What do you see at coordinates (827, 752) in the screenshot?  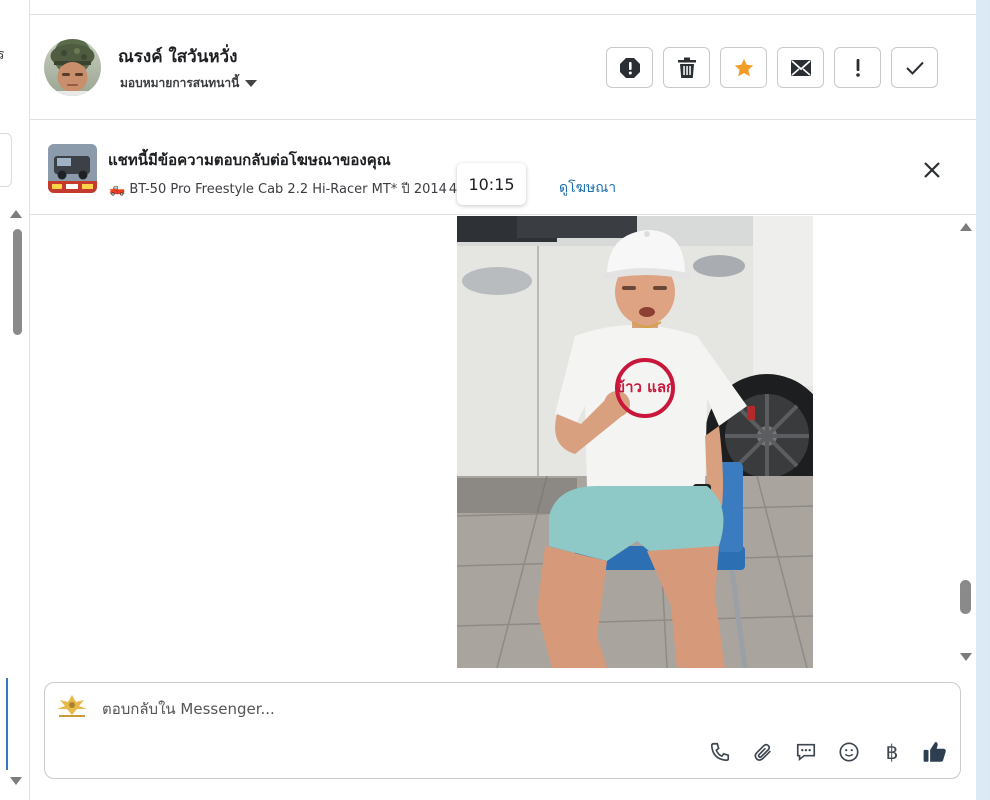 I see `composer-toolbar: ฿` at bounding box center [827, 752].